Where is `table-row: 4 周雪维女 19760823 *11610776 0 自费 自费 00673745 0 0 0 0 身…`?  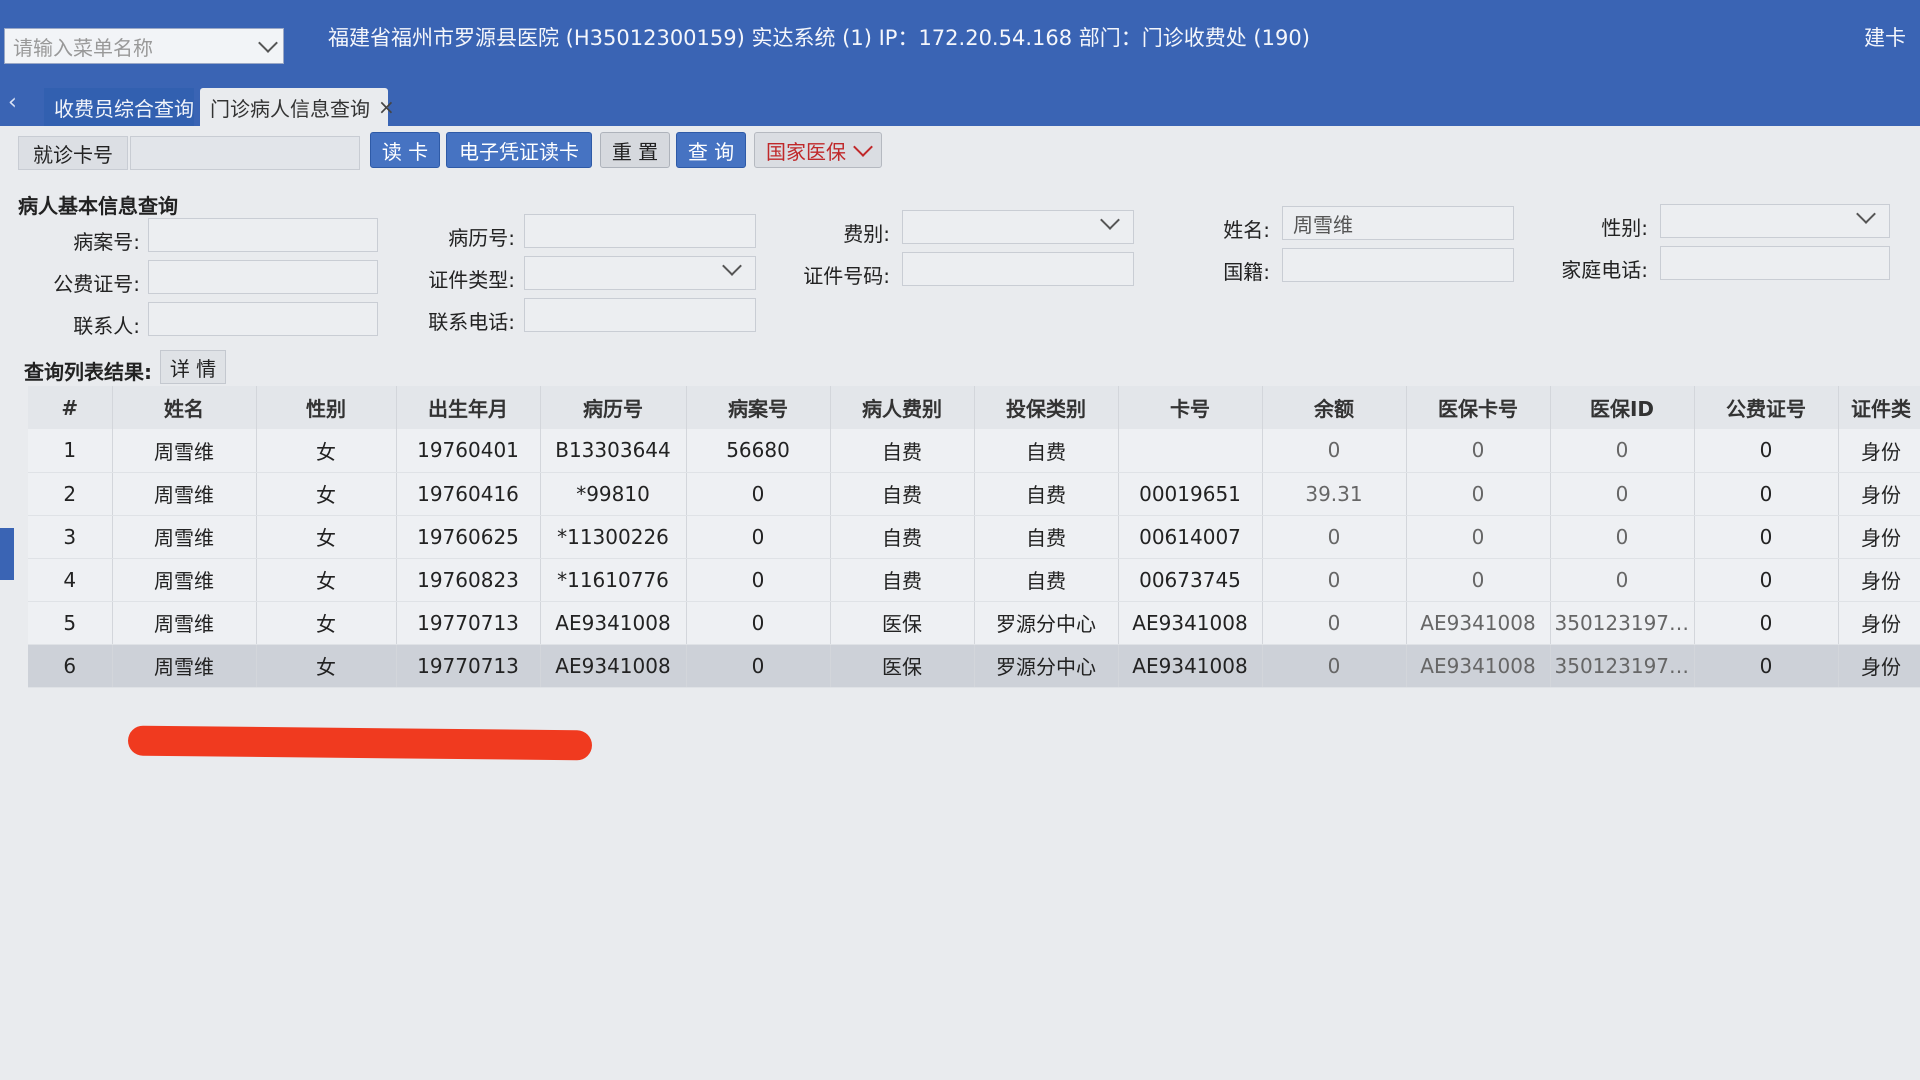
table-row: 4 周雪维女 19760823 *11610776 0 自费 自费 00673745 0 0 0 0 身… is located at coordinates (974, 580).